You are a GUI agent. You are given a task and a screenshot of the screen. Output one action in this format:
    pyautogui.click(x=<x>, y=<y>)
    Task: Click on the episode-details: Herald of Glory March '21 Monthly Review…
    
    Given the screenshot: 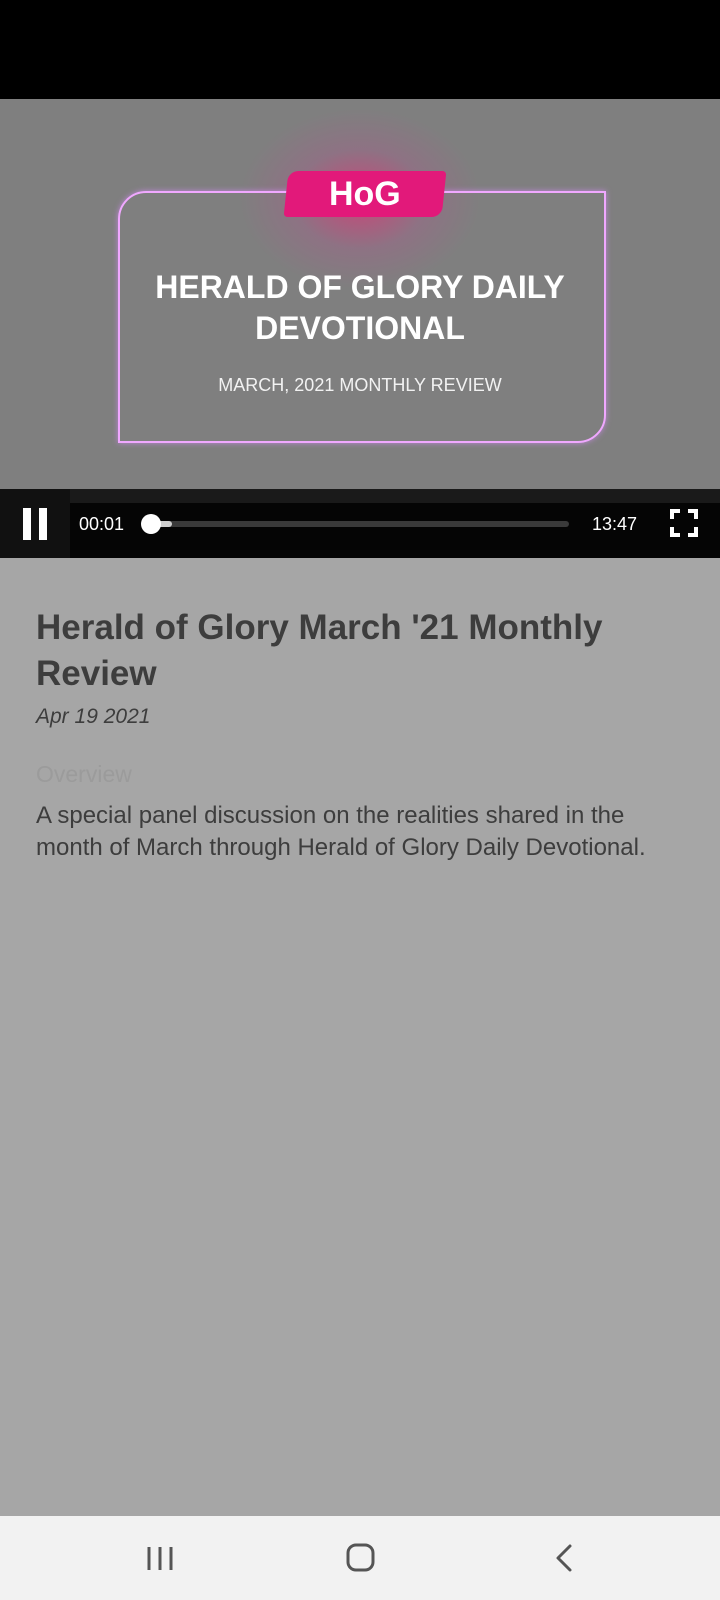 What is the action you would take?
    pyautogui.click(x=356, y=734)
    